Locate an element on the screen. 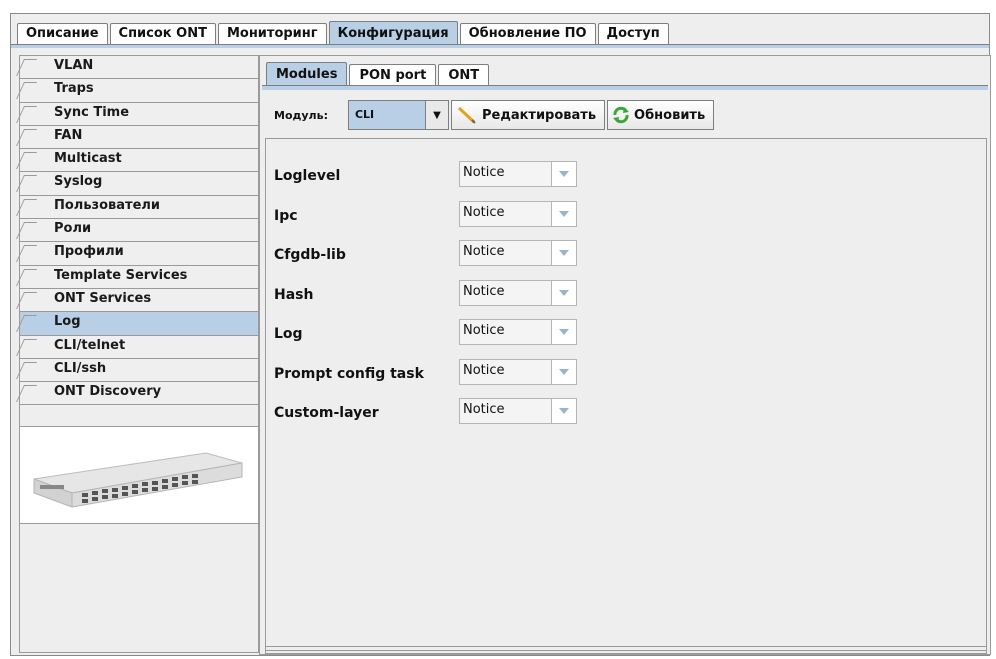  tab-monitoring: Мониторинг is located at coordinates (272, 33).